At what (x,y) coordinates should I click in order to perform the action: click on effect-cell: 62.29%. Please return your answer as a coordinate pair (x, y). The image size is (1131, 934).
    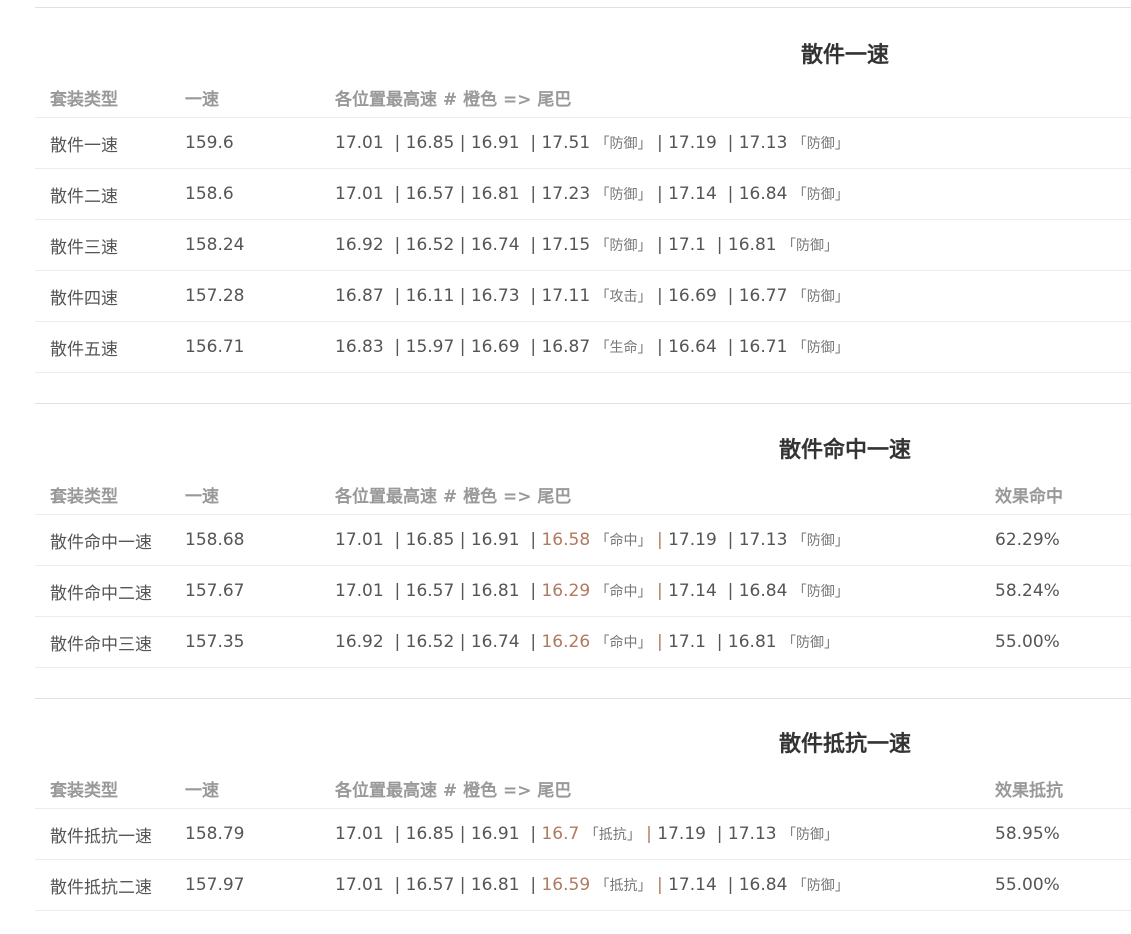
    Looking at the image, I should click on (1063, 540).